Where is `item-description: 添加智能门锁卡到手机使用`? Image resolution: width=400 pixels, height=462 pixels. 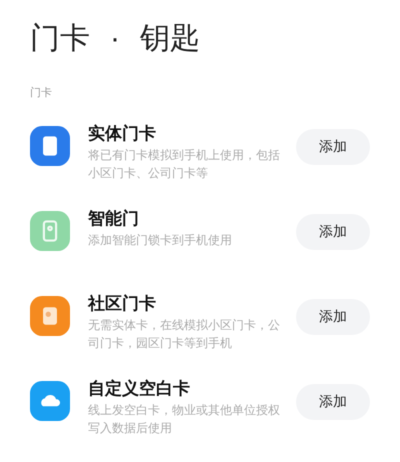
item-description: 添加智能门锁卡到手机使用 is located at coordinates (160, 240).